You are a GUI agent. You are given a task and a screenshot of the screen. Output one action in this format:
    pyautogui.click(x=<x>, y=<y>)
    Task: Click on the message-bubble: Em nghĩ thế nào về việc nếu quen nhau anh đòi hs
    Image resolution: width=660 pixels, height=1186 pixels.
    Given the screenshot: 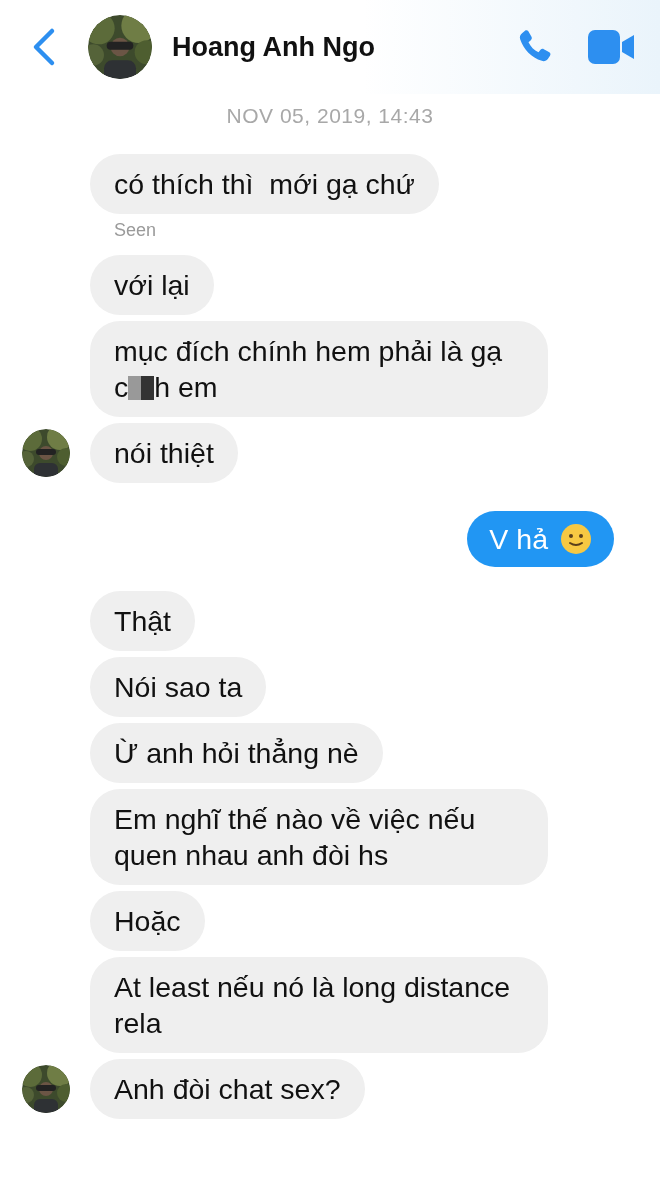 What is the action you would take?
    pyautogui.click(x=319, y=837)
    